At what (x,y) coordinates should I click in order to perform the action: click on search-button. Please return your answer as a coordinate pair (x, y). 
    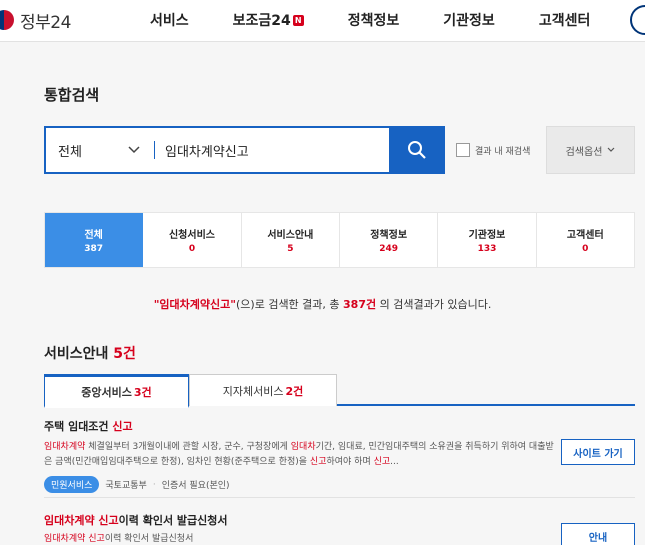
    Looking at the image, I should click on (417, 150).